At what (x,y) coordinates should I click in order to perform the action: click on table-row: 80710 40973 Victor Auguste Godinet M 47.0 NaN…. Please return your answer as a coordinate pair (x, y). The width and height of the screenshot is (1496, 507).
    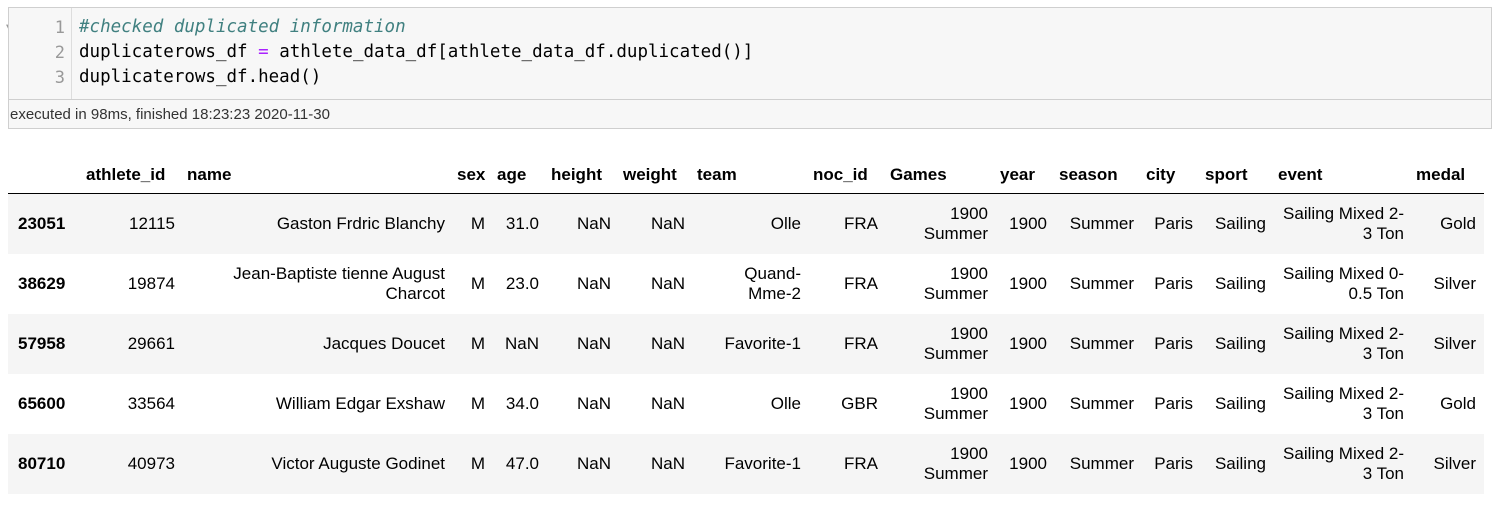
    Looking at the image, I should click on (746, 464).